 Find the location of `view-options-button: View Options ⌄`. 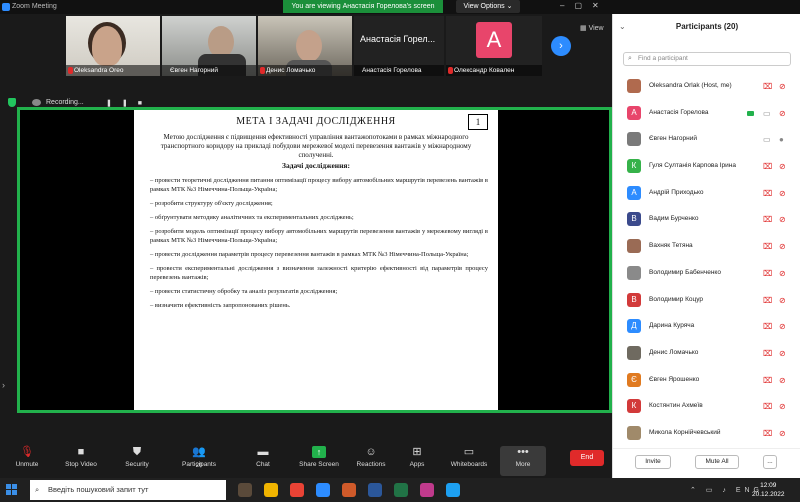

view-options-button: View Options ⌄ is located at coordinates (488, 6).